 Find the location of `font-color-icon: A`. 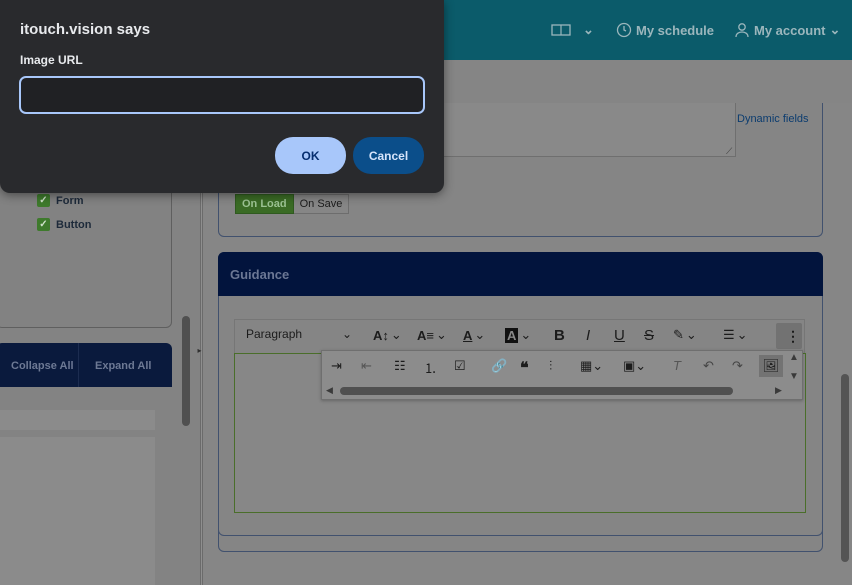

font-color-icon: A is located at coordinates (468, 335).